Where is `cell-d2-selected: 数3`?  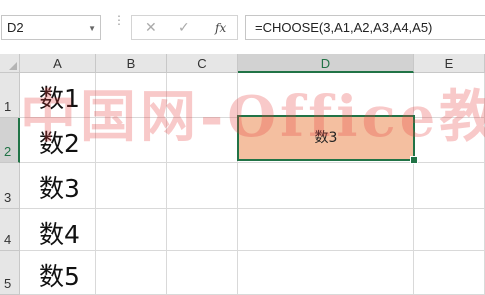
cell-d2-selected: 数3 is located at coordinates (326, 138).